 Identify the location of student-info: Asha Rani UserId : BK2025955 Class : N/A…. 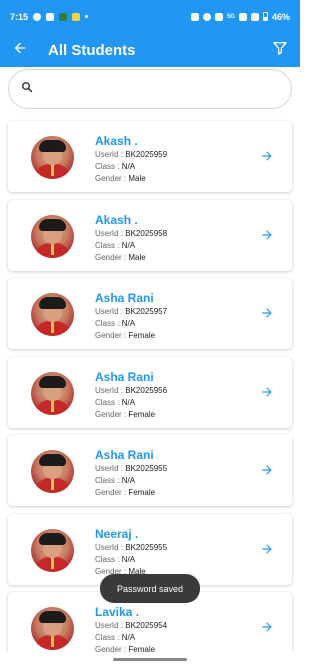
(131, 473).